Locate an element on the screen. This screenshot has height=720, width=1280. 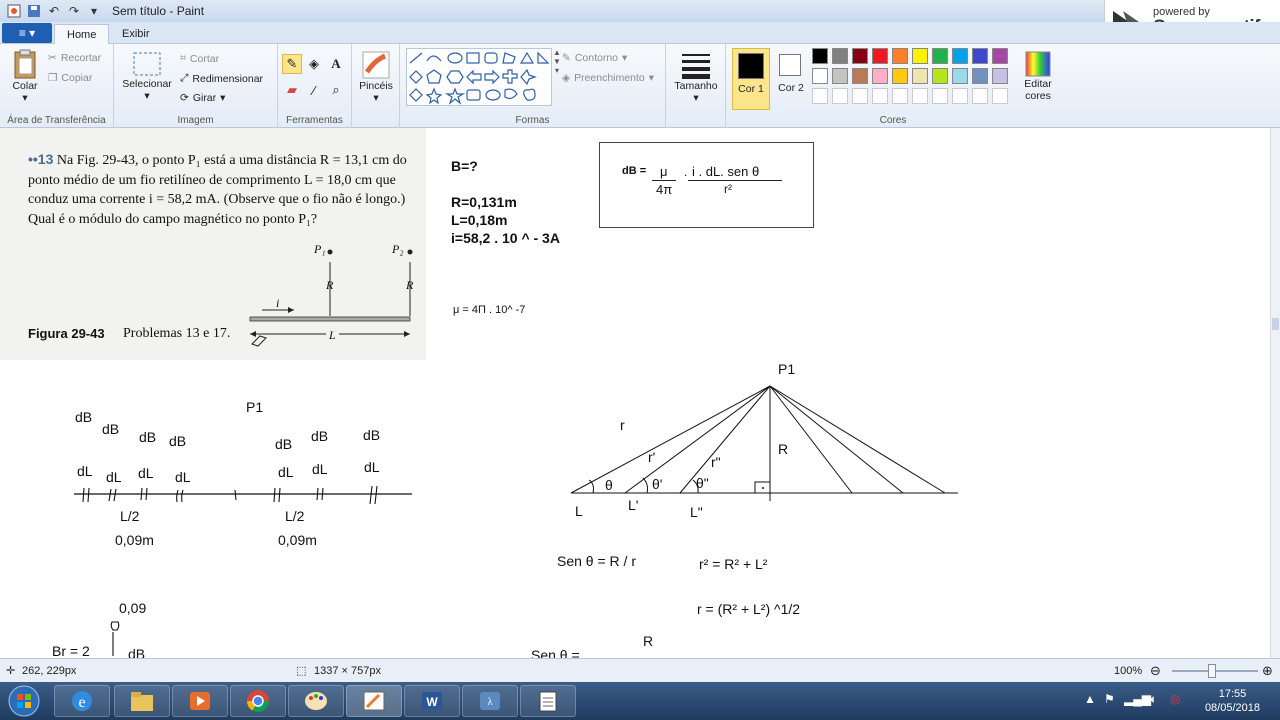
tray-volume-icon: 🔈︎ is located at coordinates (1153, 699).